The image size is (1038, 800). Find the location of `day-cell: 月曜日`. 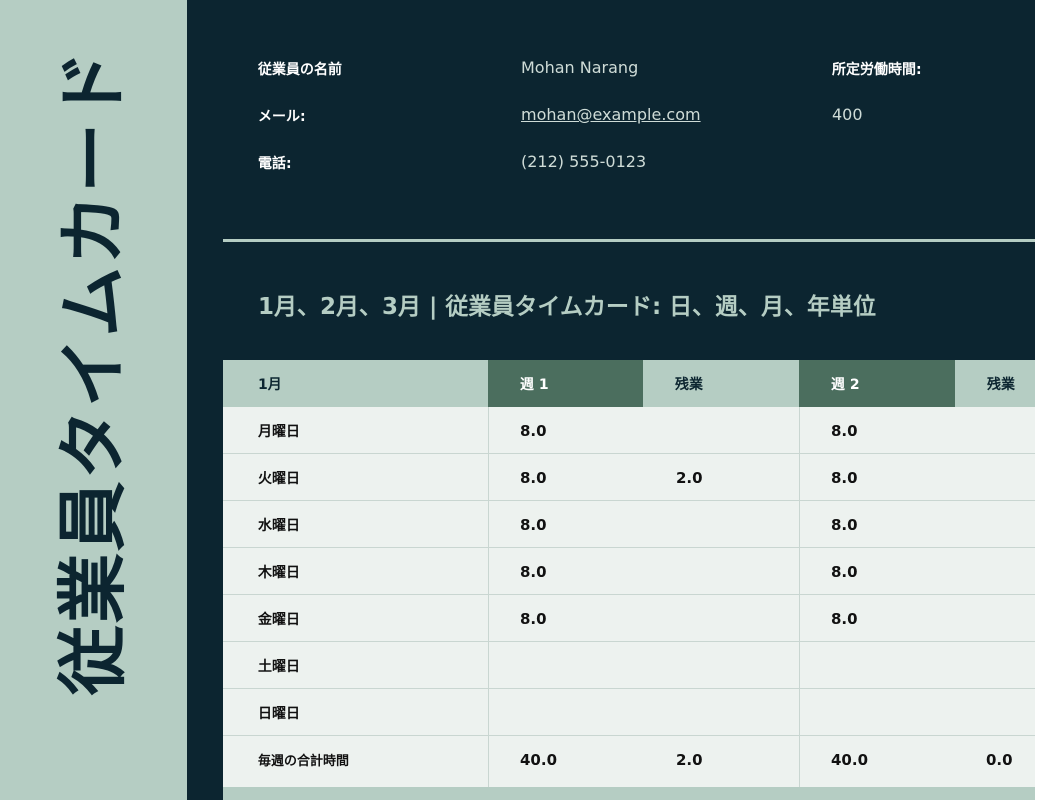

day-cell: 月曜日 is located at coordinates (279, 430).